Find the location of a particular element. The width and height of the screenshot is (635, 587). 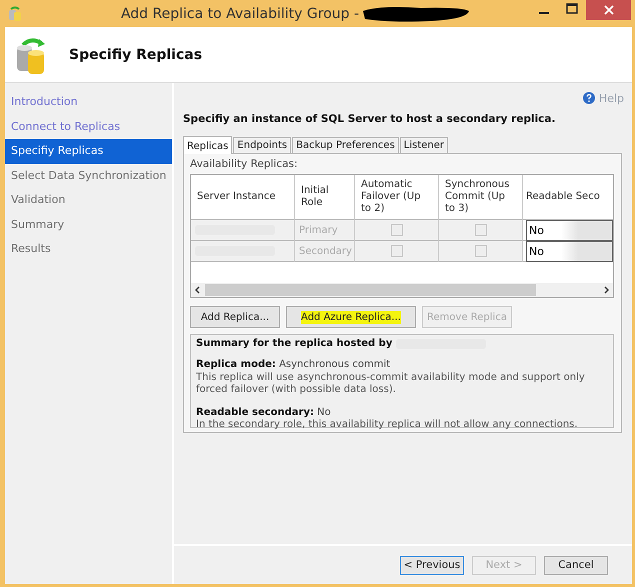

summary-description: This replica will use asynchronous-commit availability mode and support only forced failover (with possible data loss). is located at coordinates (391, 384).